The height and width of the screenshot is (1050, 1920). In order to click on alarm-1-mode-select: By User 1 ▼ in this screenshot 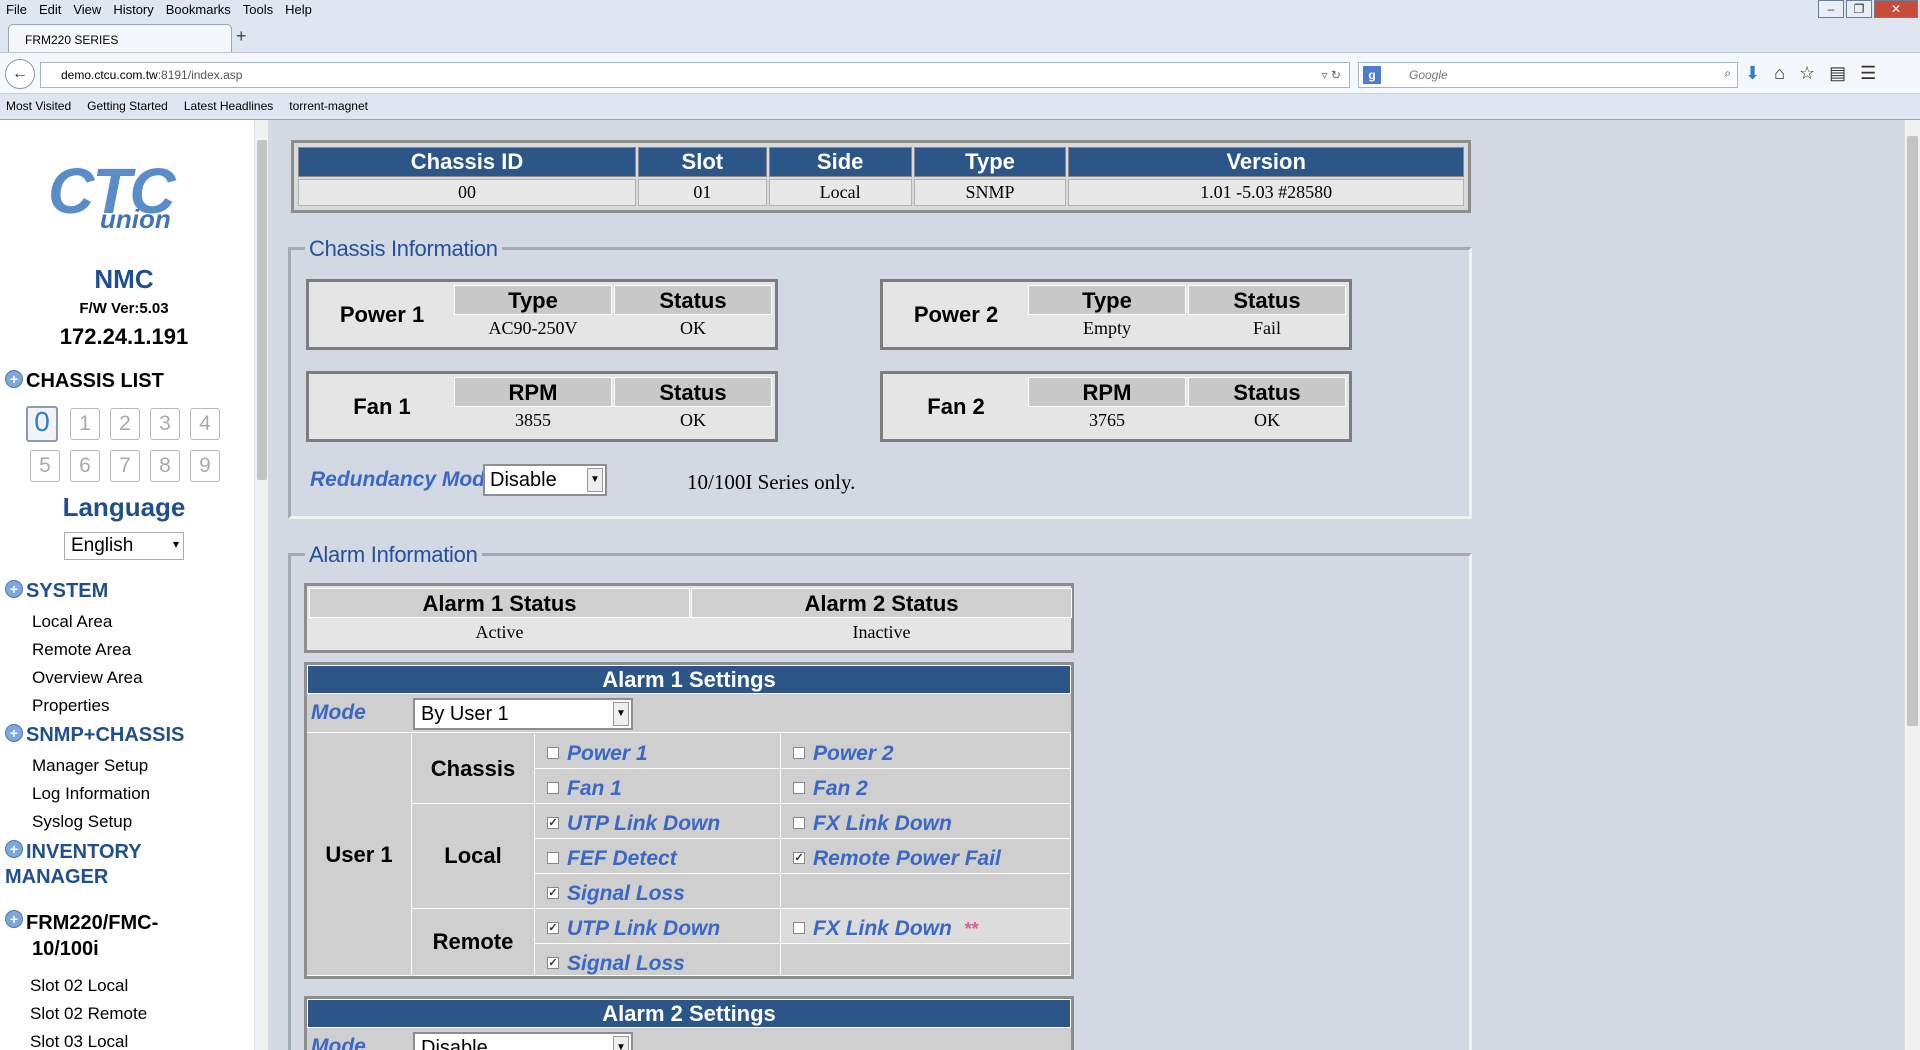, I will do `click(523, 714)`.